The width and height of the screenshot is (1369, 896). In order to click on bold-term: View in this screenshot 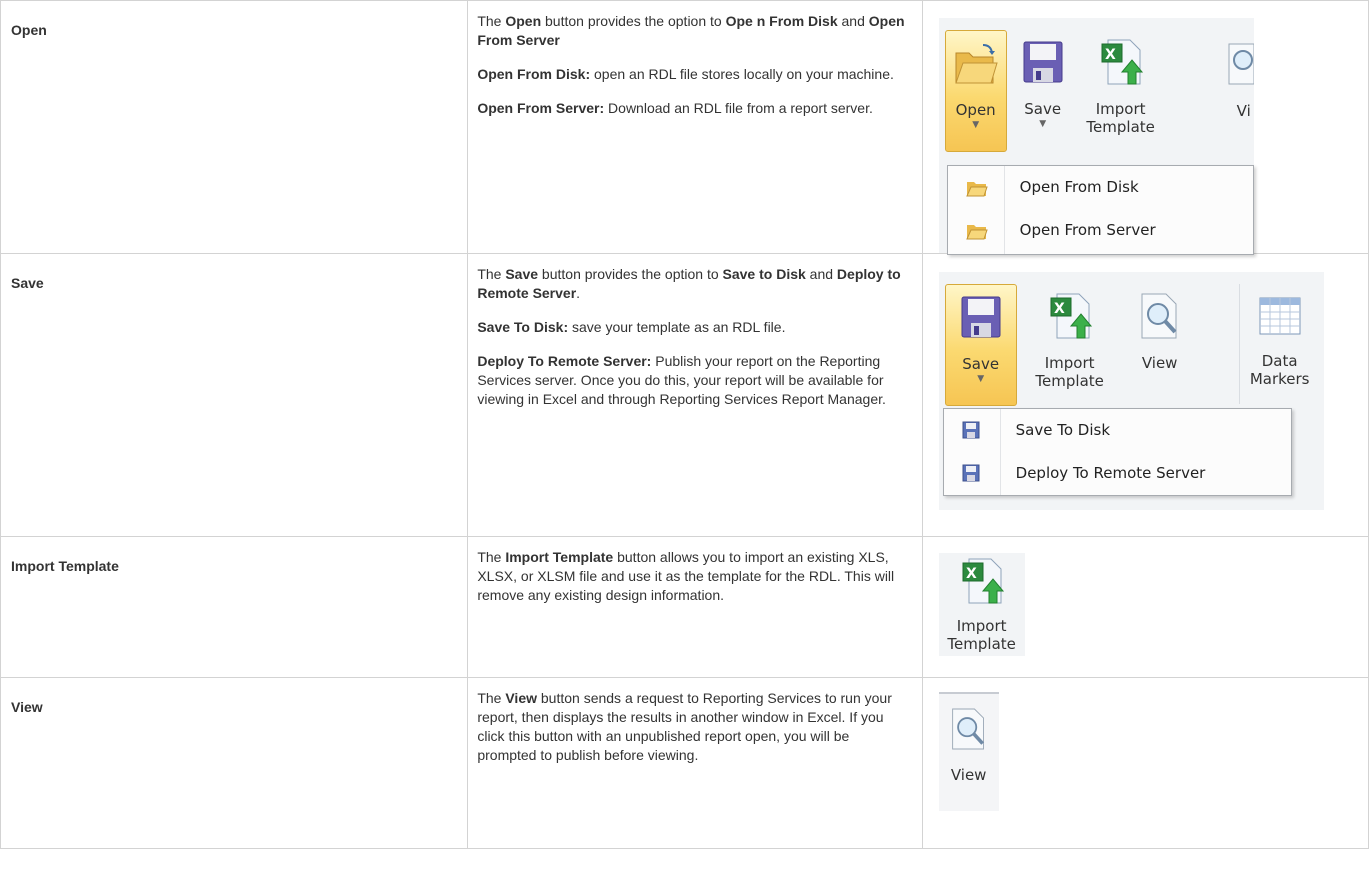, I will do `click(521, 698)`.